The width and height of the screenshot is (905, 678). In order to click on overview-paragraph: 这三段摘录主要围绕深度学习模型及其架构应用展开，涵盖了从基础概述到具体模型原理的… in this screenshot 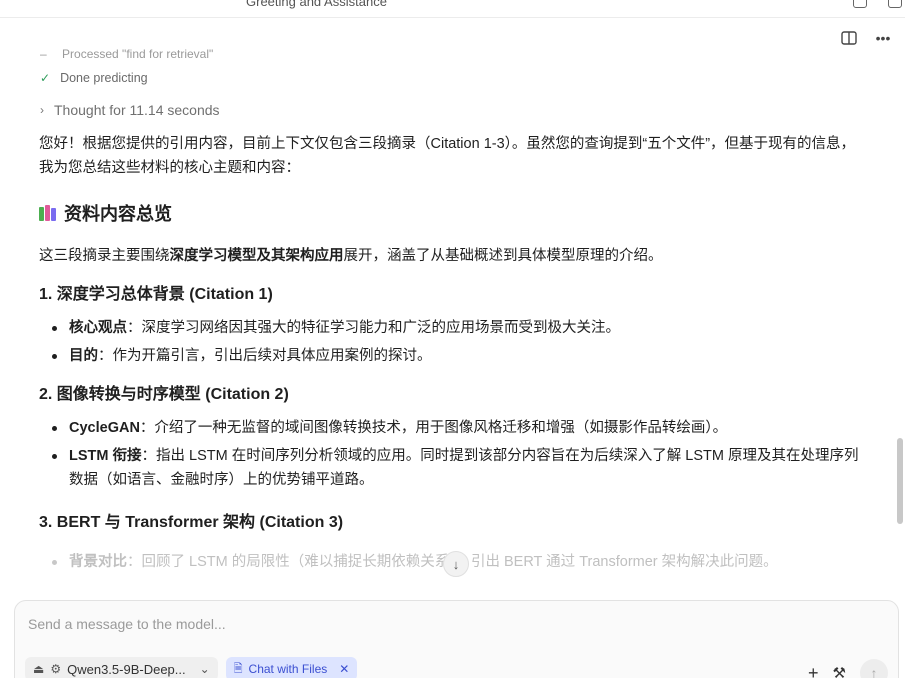, I will do `click(454, 256)`.